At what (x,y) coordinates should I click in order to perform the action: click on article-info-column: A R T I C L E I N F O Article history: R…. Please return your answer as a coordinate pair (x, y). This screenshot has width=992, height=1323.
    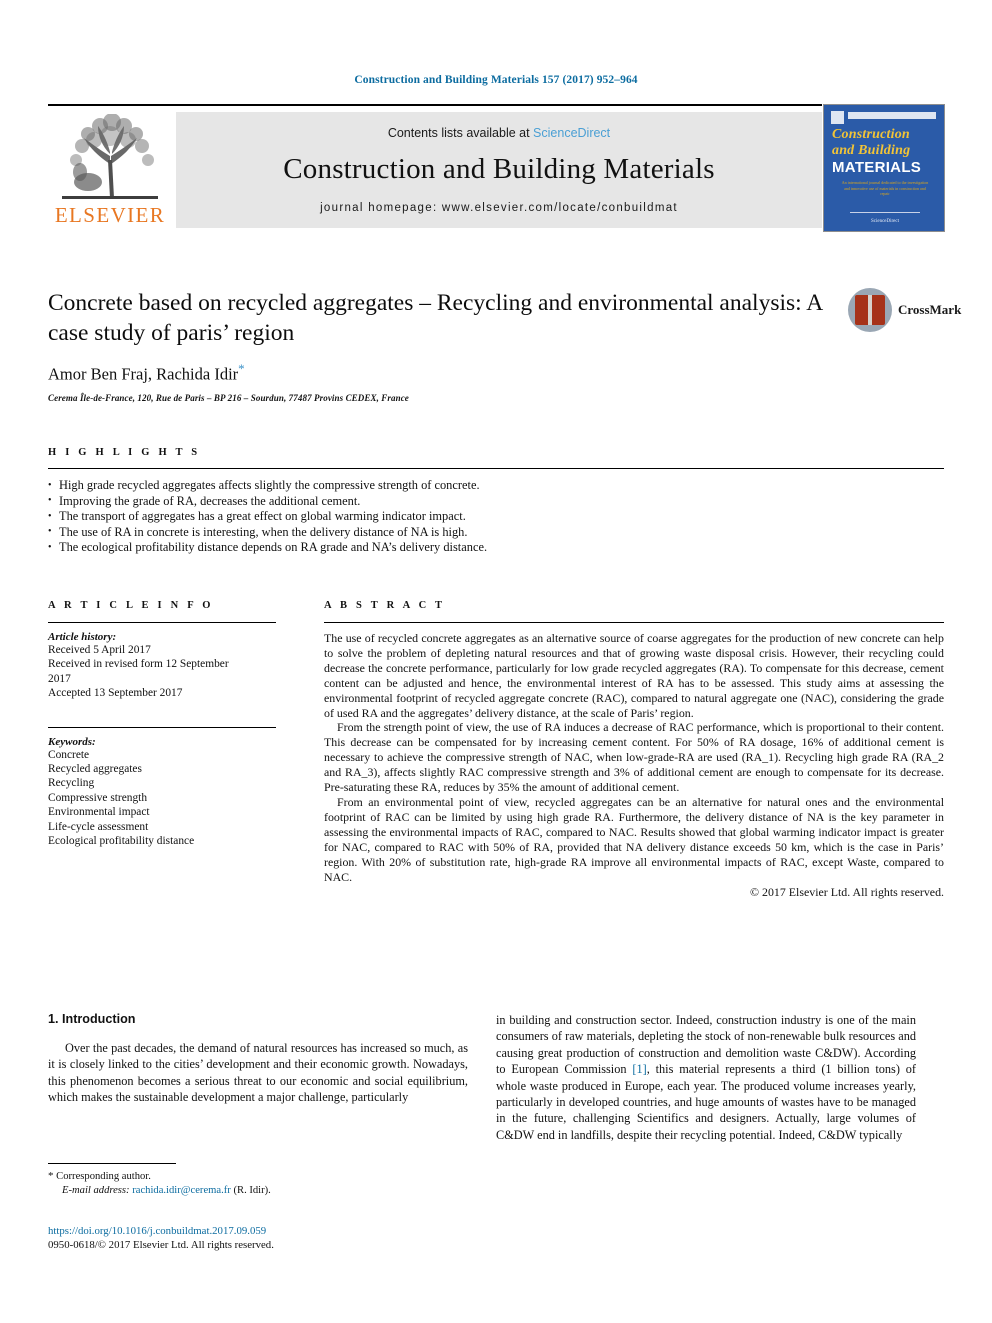
    Looking at the image, I should click on (162, 724).